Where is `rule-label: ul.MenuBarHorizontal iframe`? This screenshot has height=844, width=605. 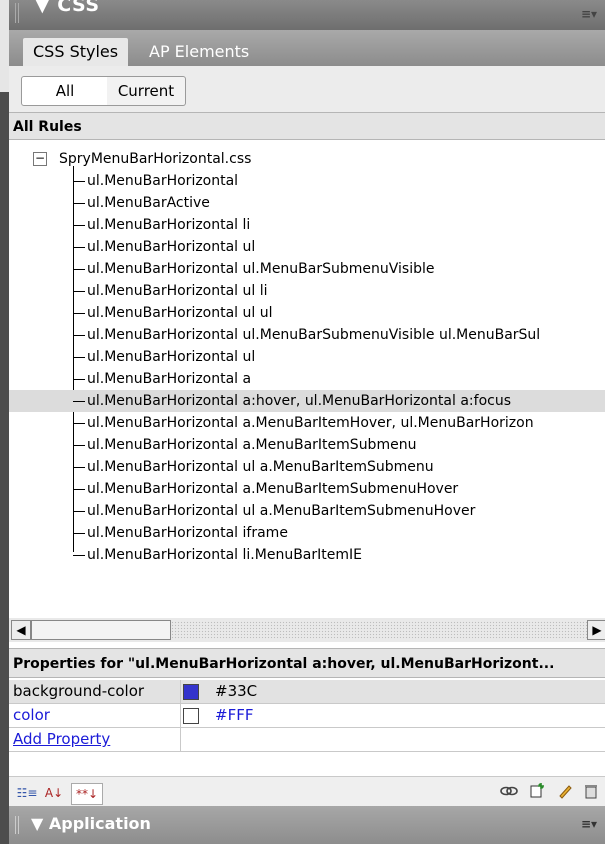
rule-label: ul.MenuBarHorizontal iframe is located at coordinates (187, 533).